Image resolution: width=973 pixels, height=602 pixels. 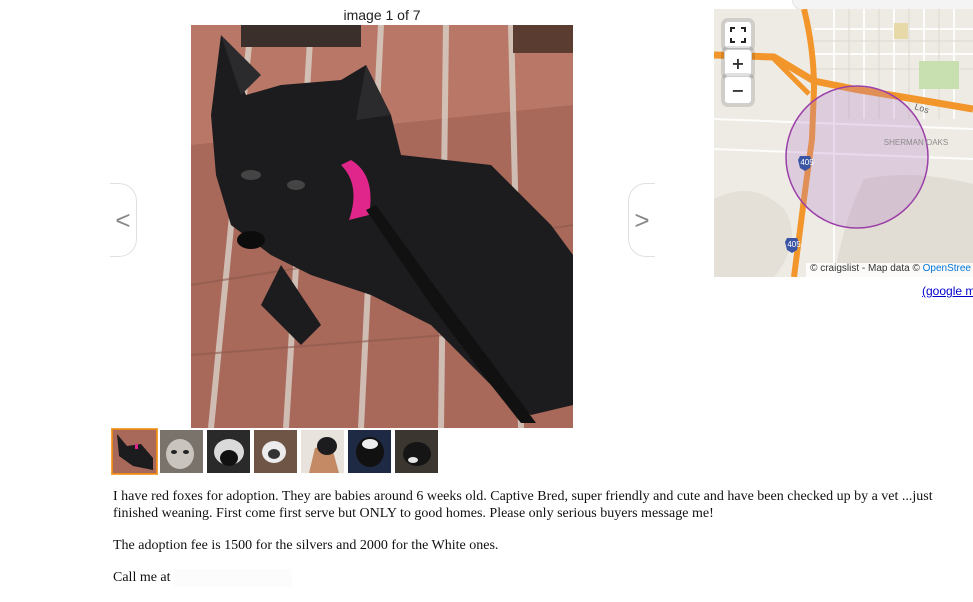 What do you see at coordinates (947, 268) in the screenshot?
I see `openstreetmap-link: OpenStree` at bounding box center [947, 268].